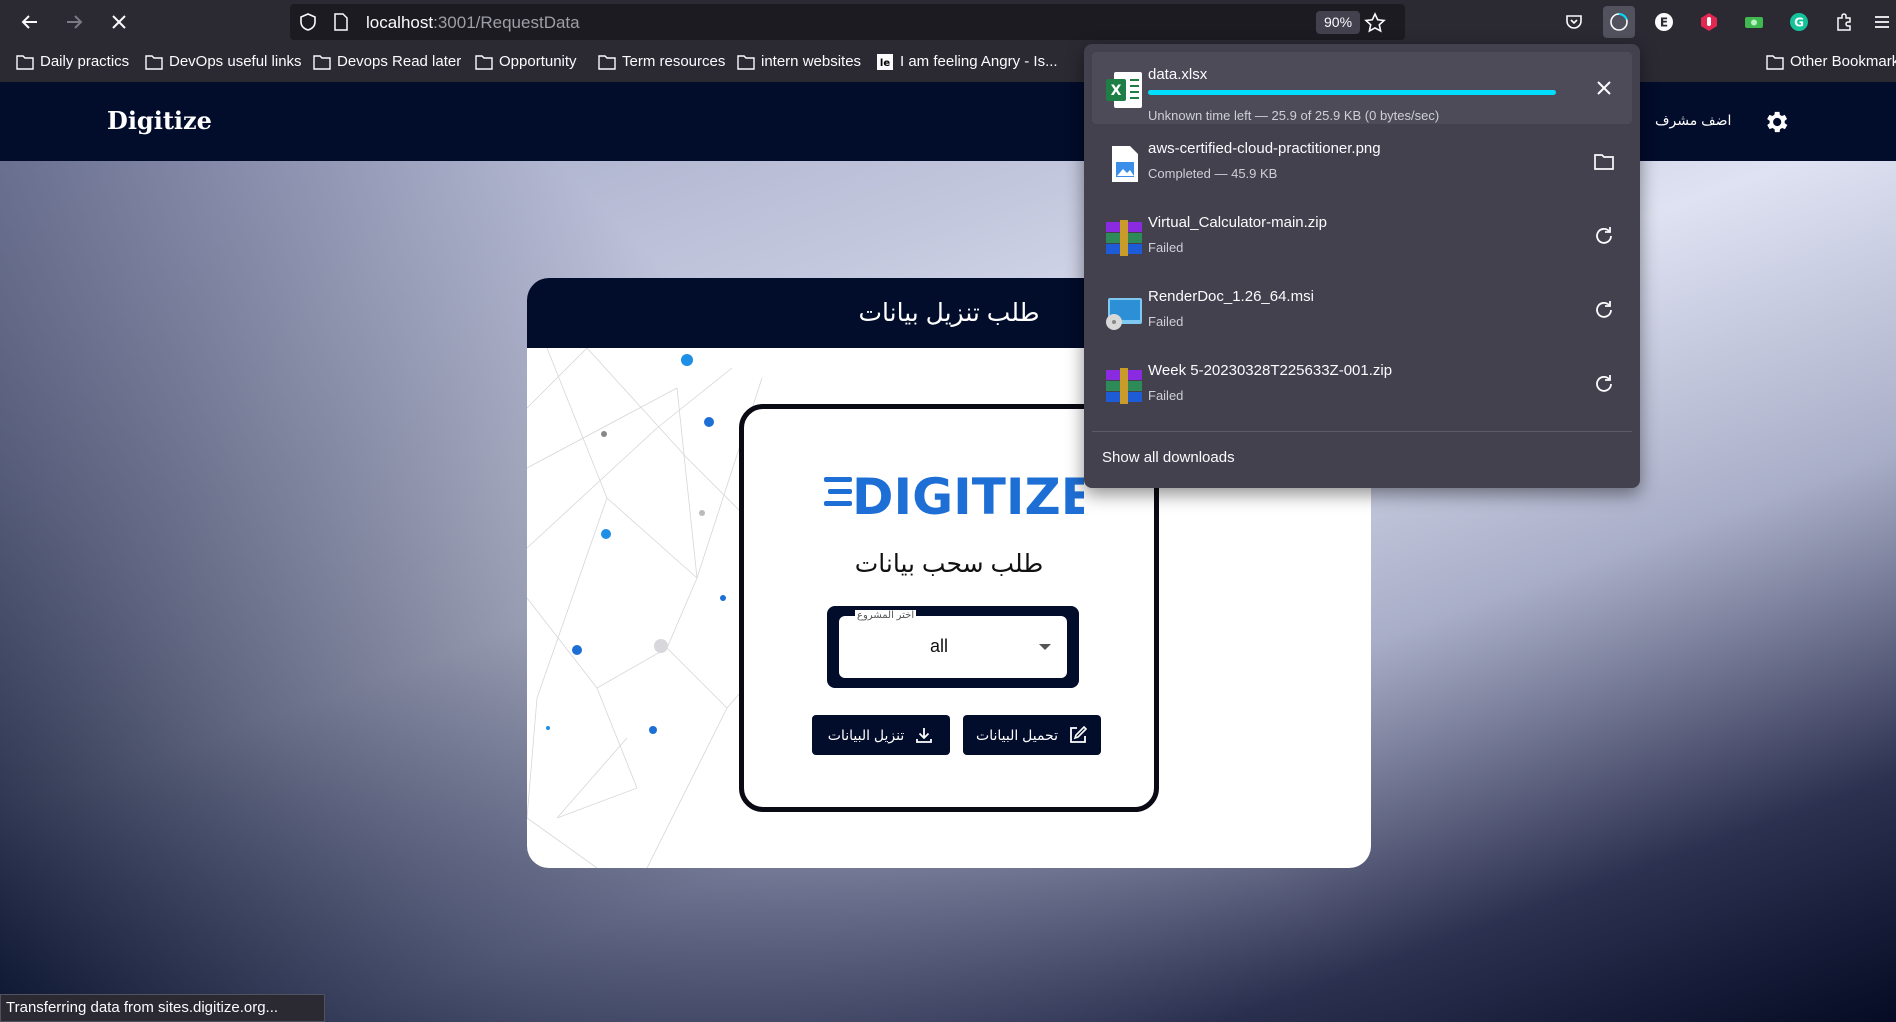 This screenshot has height=1022, width=1896. I want to click on extension-e-icon: E, so click(1664, 22).